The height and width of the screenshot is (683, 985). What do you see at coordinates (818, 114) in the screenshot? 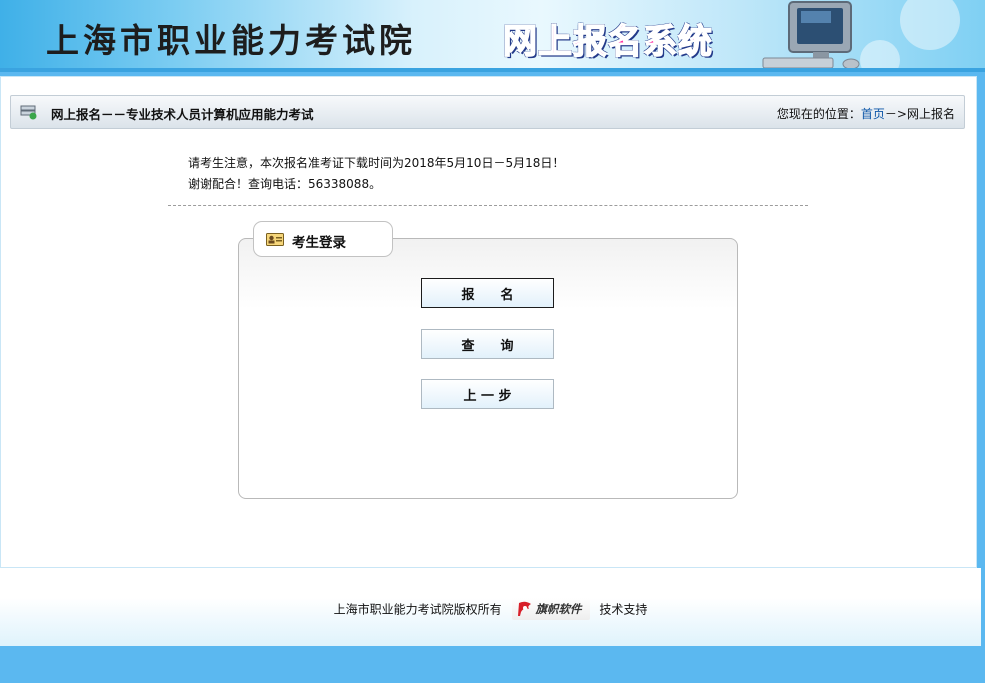
I see `breadcrumb-prefix: 您现在的位置：` at bounding box center [818, 114].